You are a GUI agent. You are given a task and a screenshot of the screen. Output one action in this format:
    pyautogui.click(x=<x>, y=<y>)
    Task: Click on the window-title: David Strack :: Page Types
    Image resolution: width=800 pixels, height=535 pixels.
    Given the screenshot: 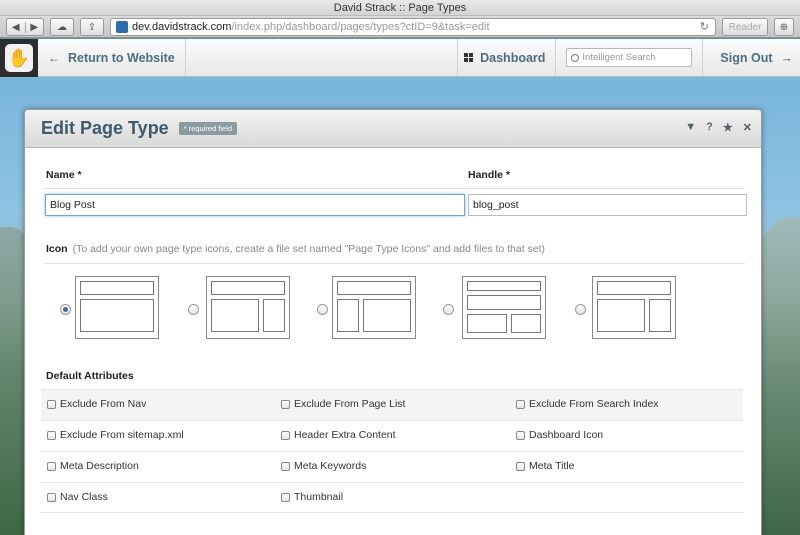 What is the action you would take?
    pyautogui.click(x=400, y=8)
    